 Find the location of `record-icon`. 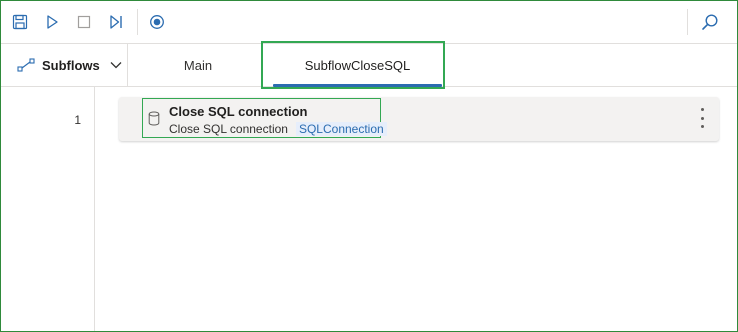

record-icon is located at coordinates (157, 22).